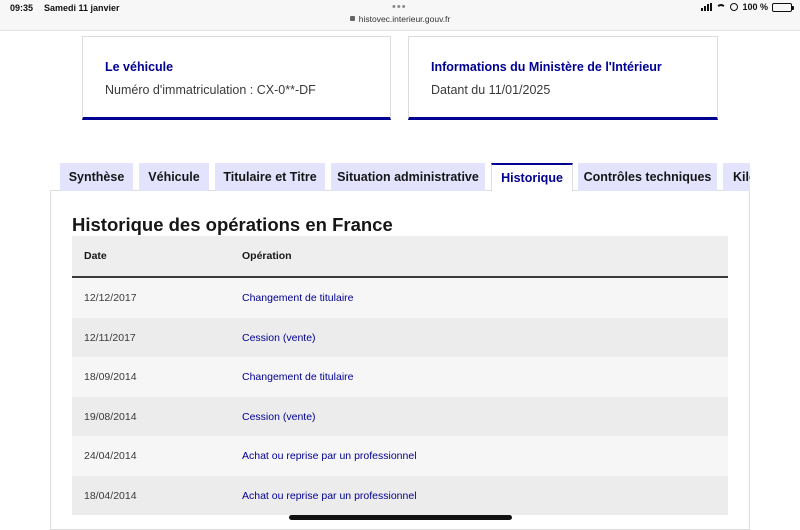  I want to click on table-row: 19/08/2014 Cession (vente), so click(400, 416).